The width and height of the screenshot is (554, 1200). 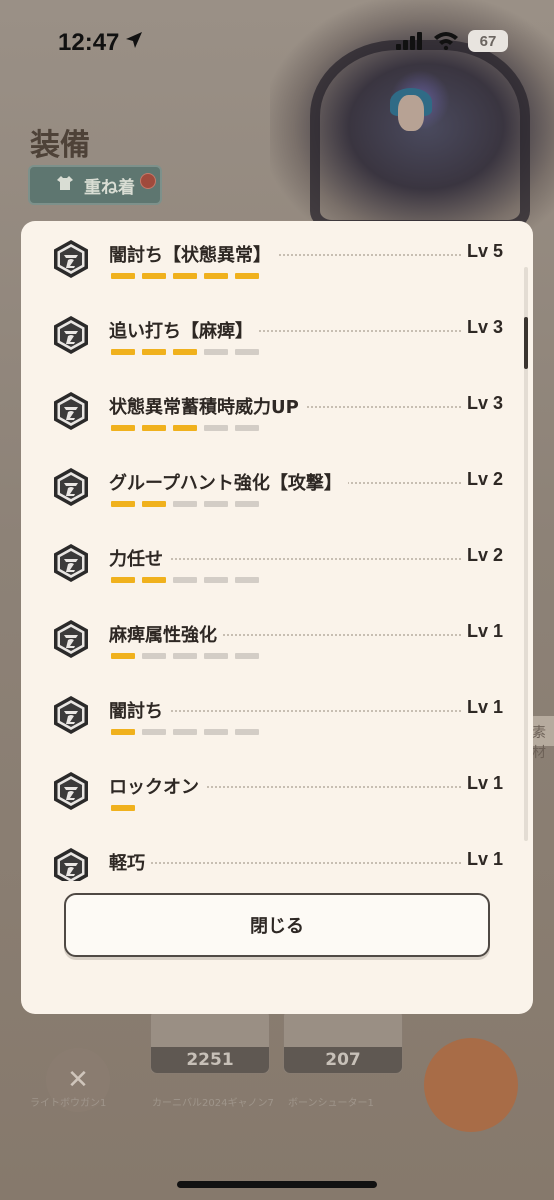 I want to click on notification-dot, so click(x=148, y=181).